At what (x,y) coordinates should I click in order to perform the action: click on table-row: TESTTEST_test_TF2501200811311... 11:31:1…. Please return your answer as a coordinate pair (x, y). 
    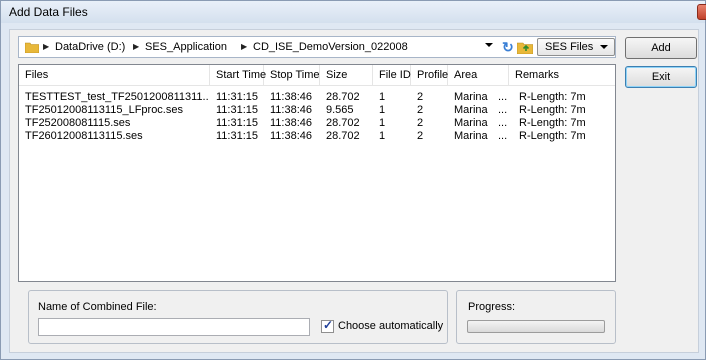
    Looking at the image, I should click on (317, 97).